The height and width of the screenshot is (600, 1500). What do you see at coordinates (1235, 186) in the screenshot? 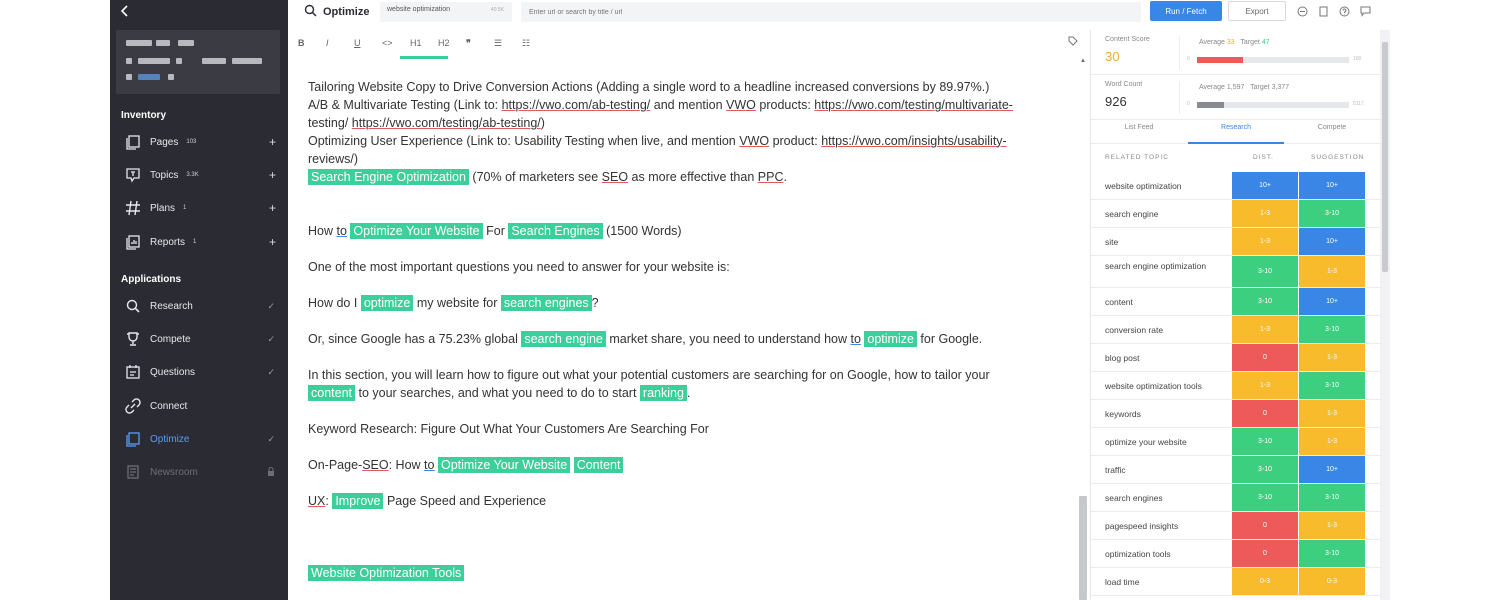
I see `table-row: website optimization 10+ 10+` at bounding box center [1235, 186].